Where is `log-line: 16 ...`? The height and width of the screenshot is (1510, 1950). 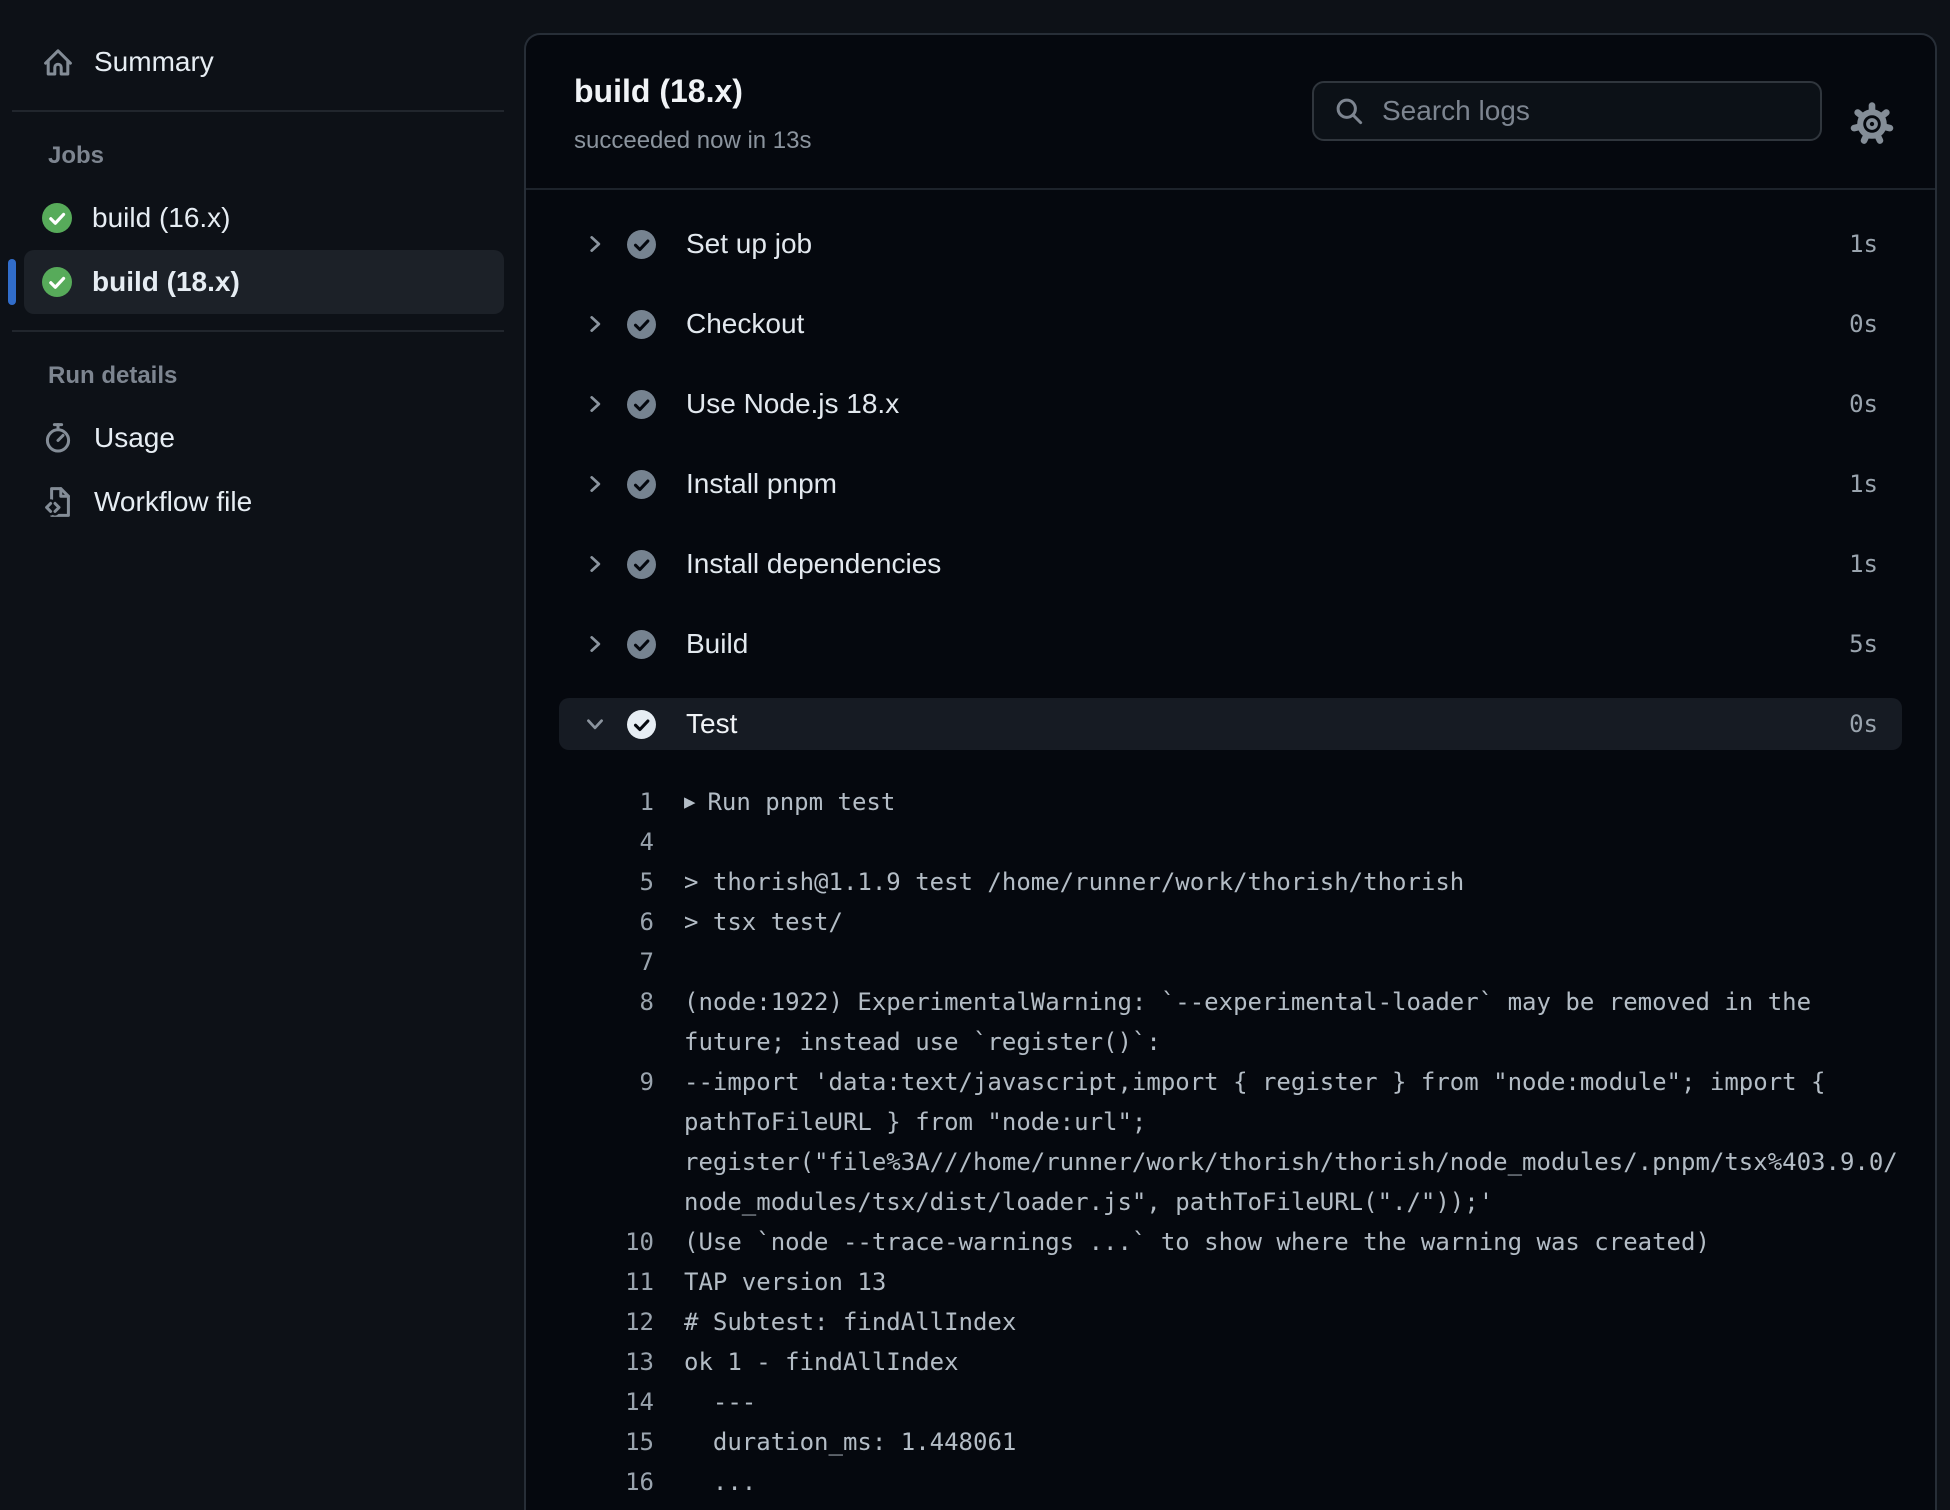
log-line: 16 ... is located at coordinates (1230, 1482).